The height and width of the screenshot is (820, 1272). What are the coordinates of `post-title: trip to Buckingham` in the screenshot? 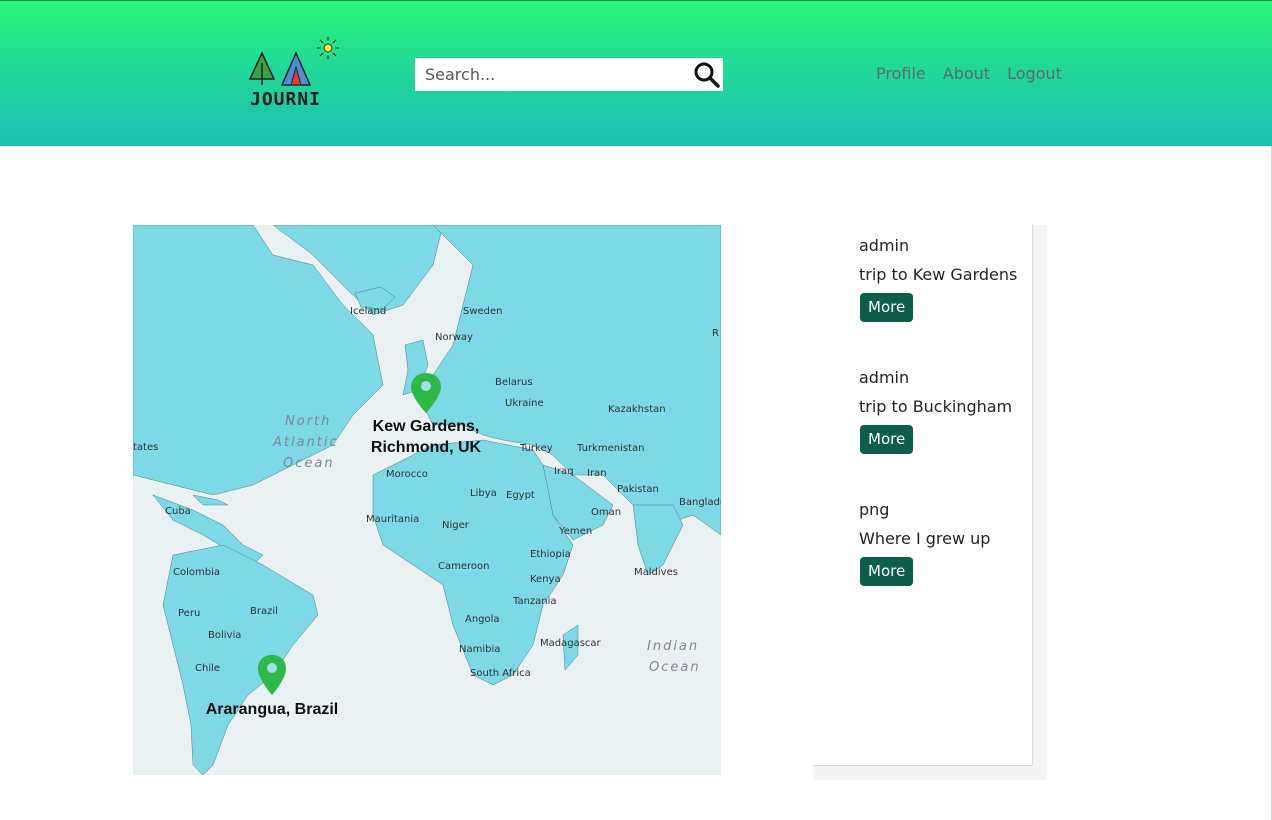 It's located at (936, 406).